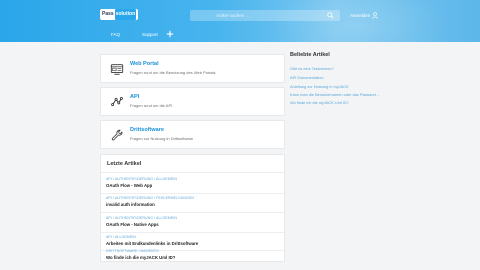  Describe the element at coordinates (124, 164) in the screenshot. I see `latest-articles-heading: Letzte Artikel` at that location.